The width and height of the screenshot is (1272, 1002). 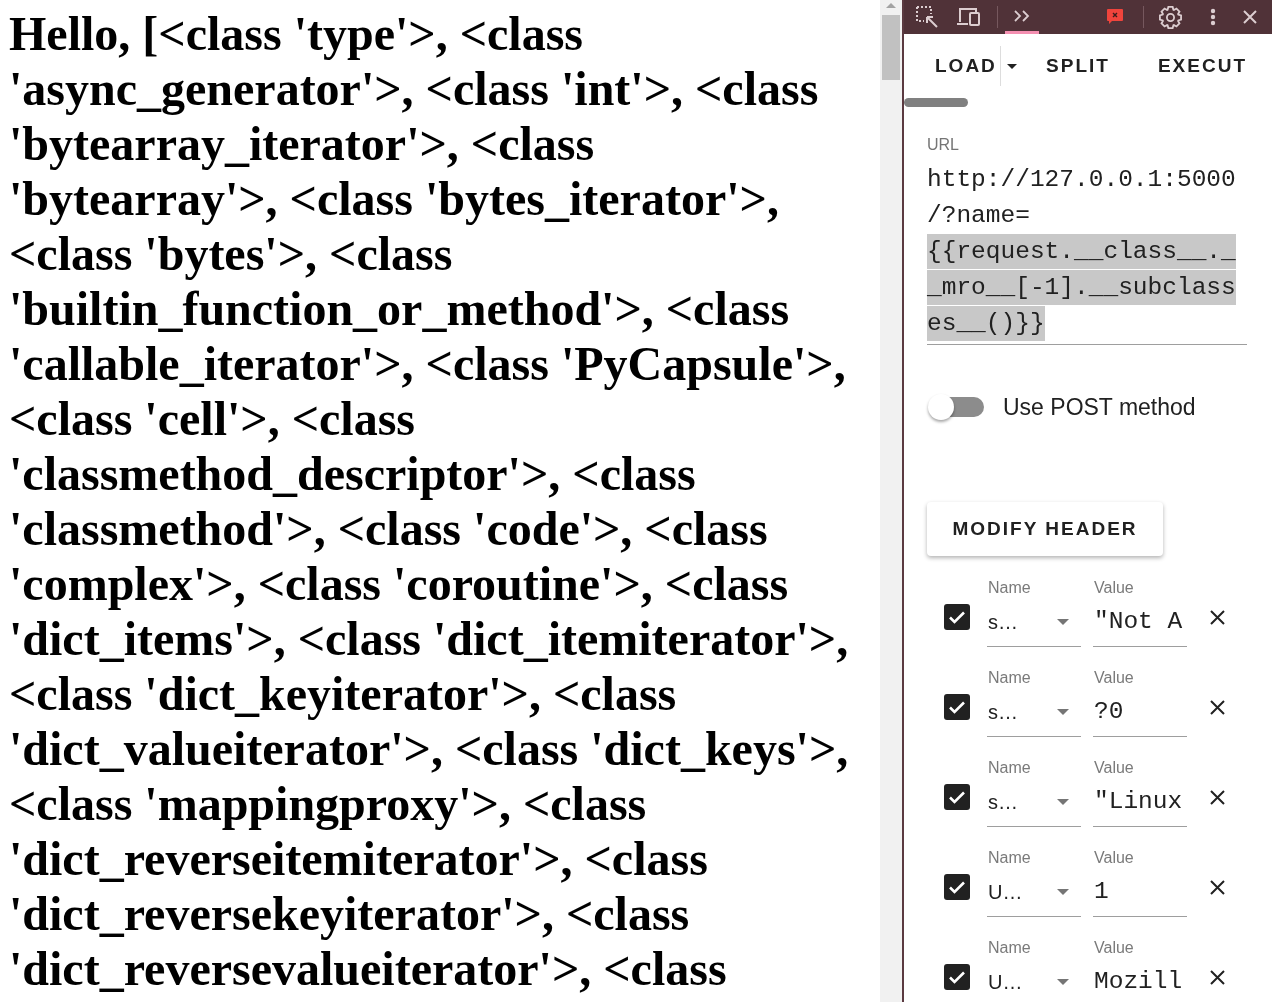 I want to click on caret-icon, so click(x=1011, y=66).